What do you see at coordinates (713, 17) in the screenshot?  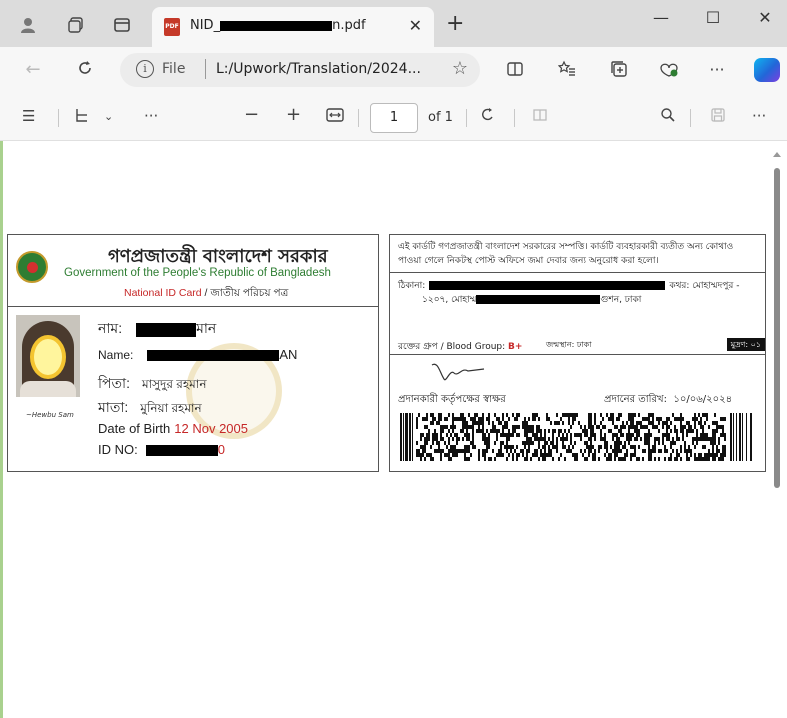 I see `maximize-button: ☐` at bounding box center [713, 17].